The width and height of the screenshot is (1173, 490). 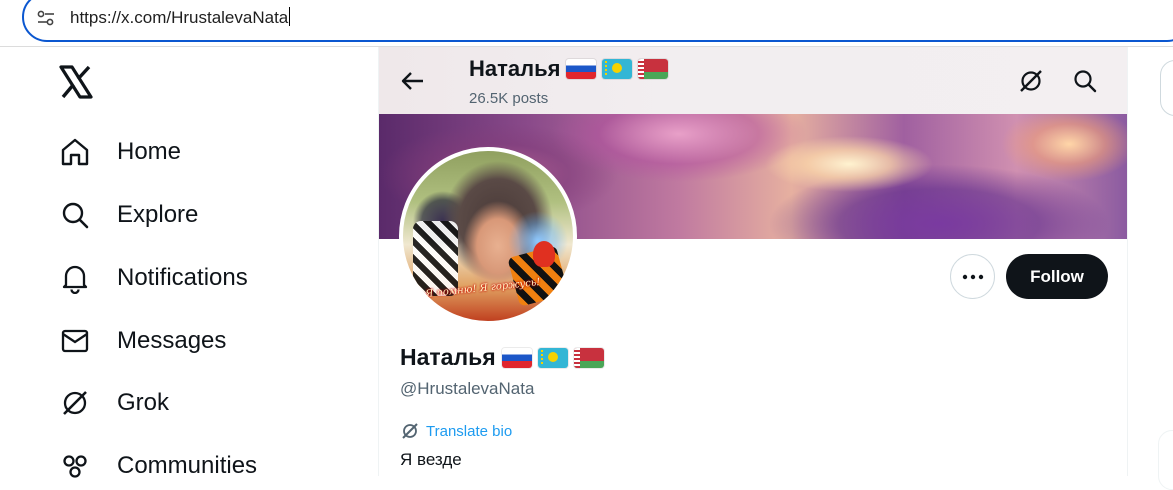 What do you see at coordinates (76, 82) in the screenshot?
I see `x-logo-icon` at bounding box center [76, 82].